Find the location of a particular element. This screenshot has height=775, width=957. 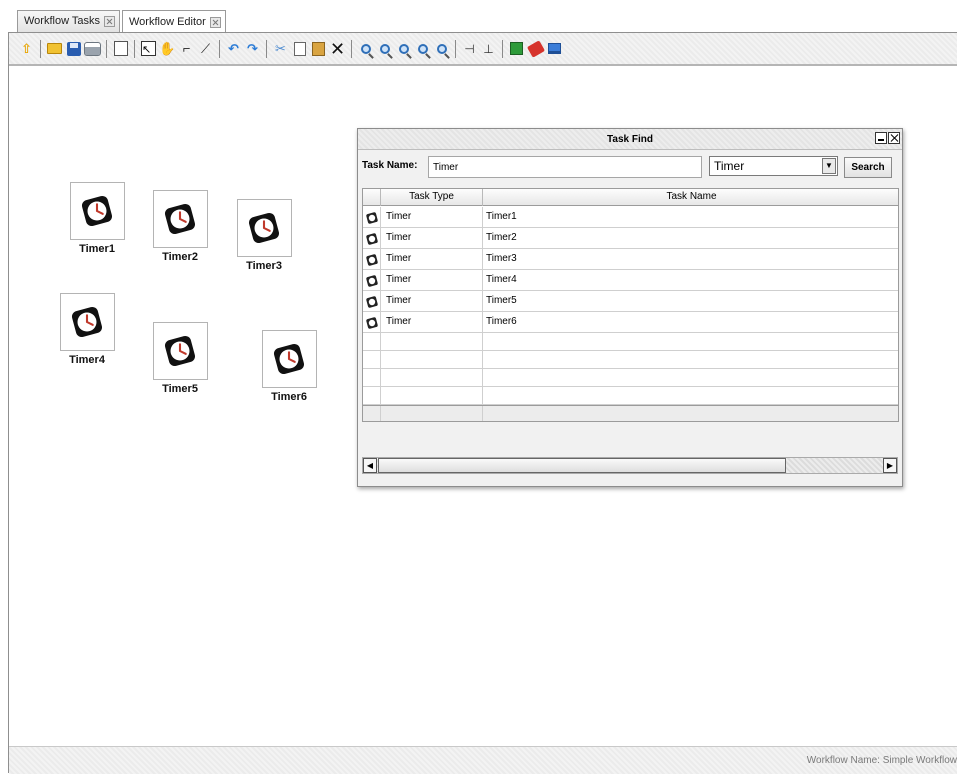

zoom-actual-icon is located at coordinates (442, 49).